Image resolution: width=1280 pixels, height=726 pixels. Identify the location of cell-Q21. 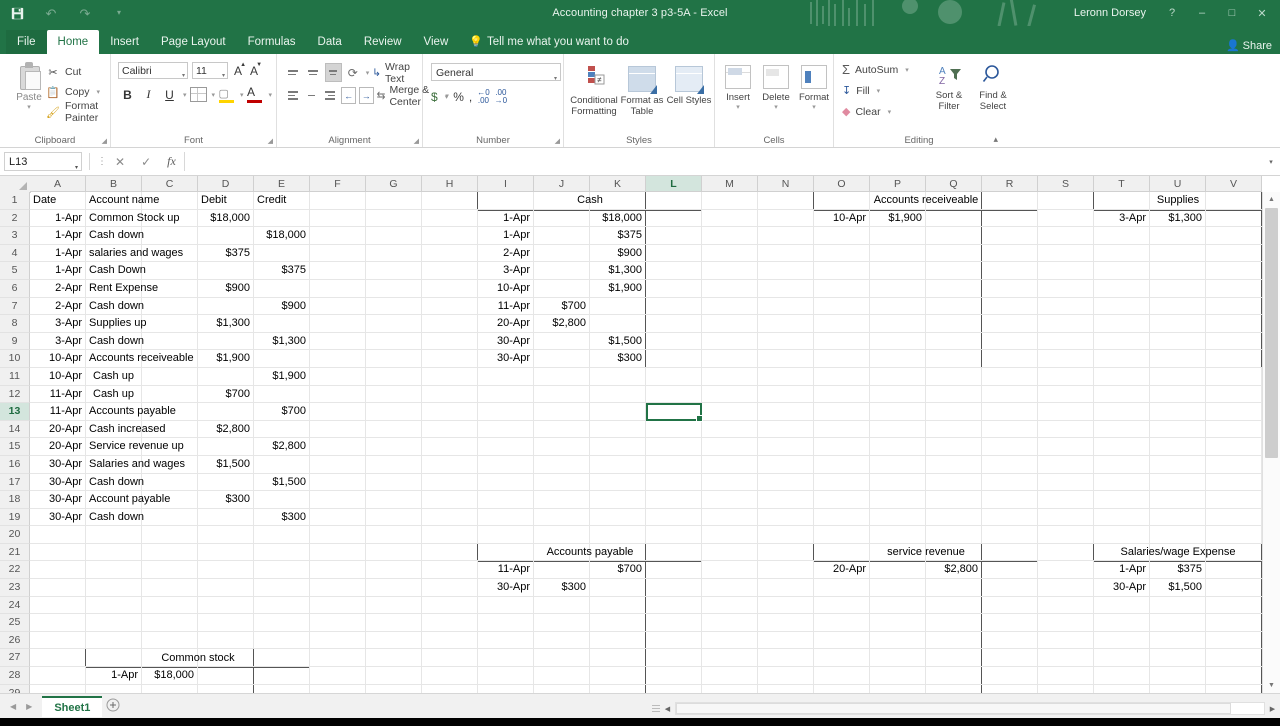
(954, 552).